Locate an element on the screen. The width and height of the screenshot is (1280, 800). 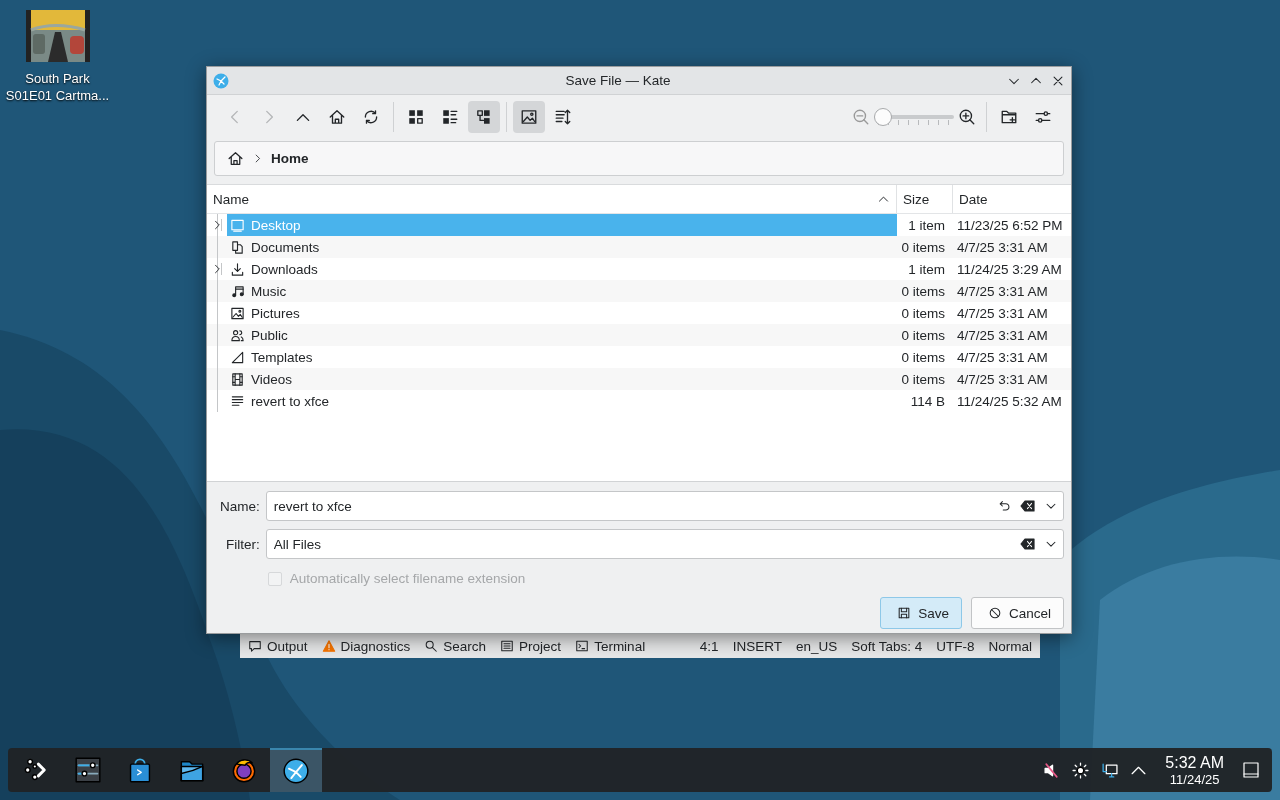
triangle-ruler-icon is located at coordinates (237, 357).